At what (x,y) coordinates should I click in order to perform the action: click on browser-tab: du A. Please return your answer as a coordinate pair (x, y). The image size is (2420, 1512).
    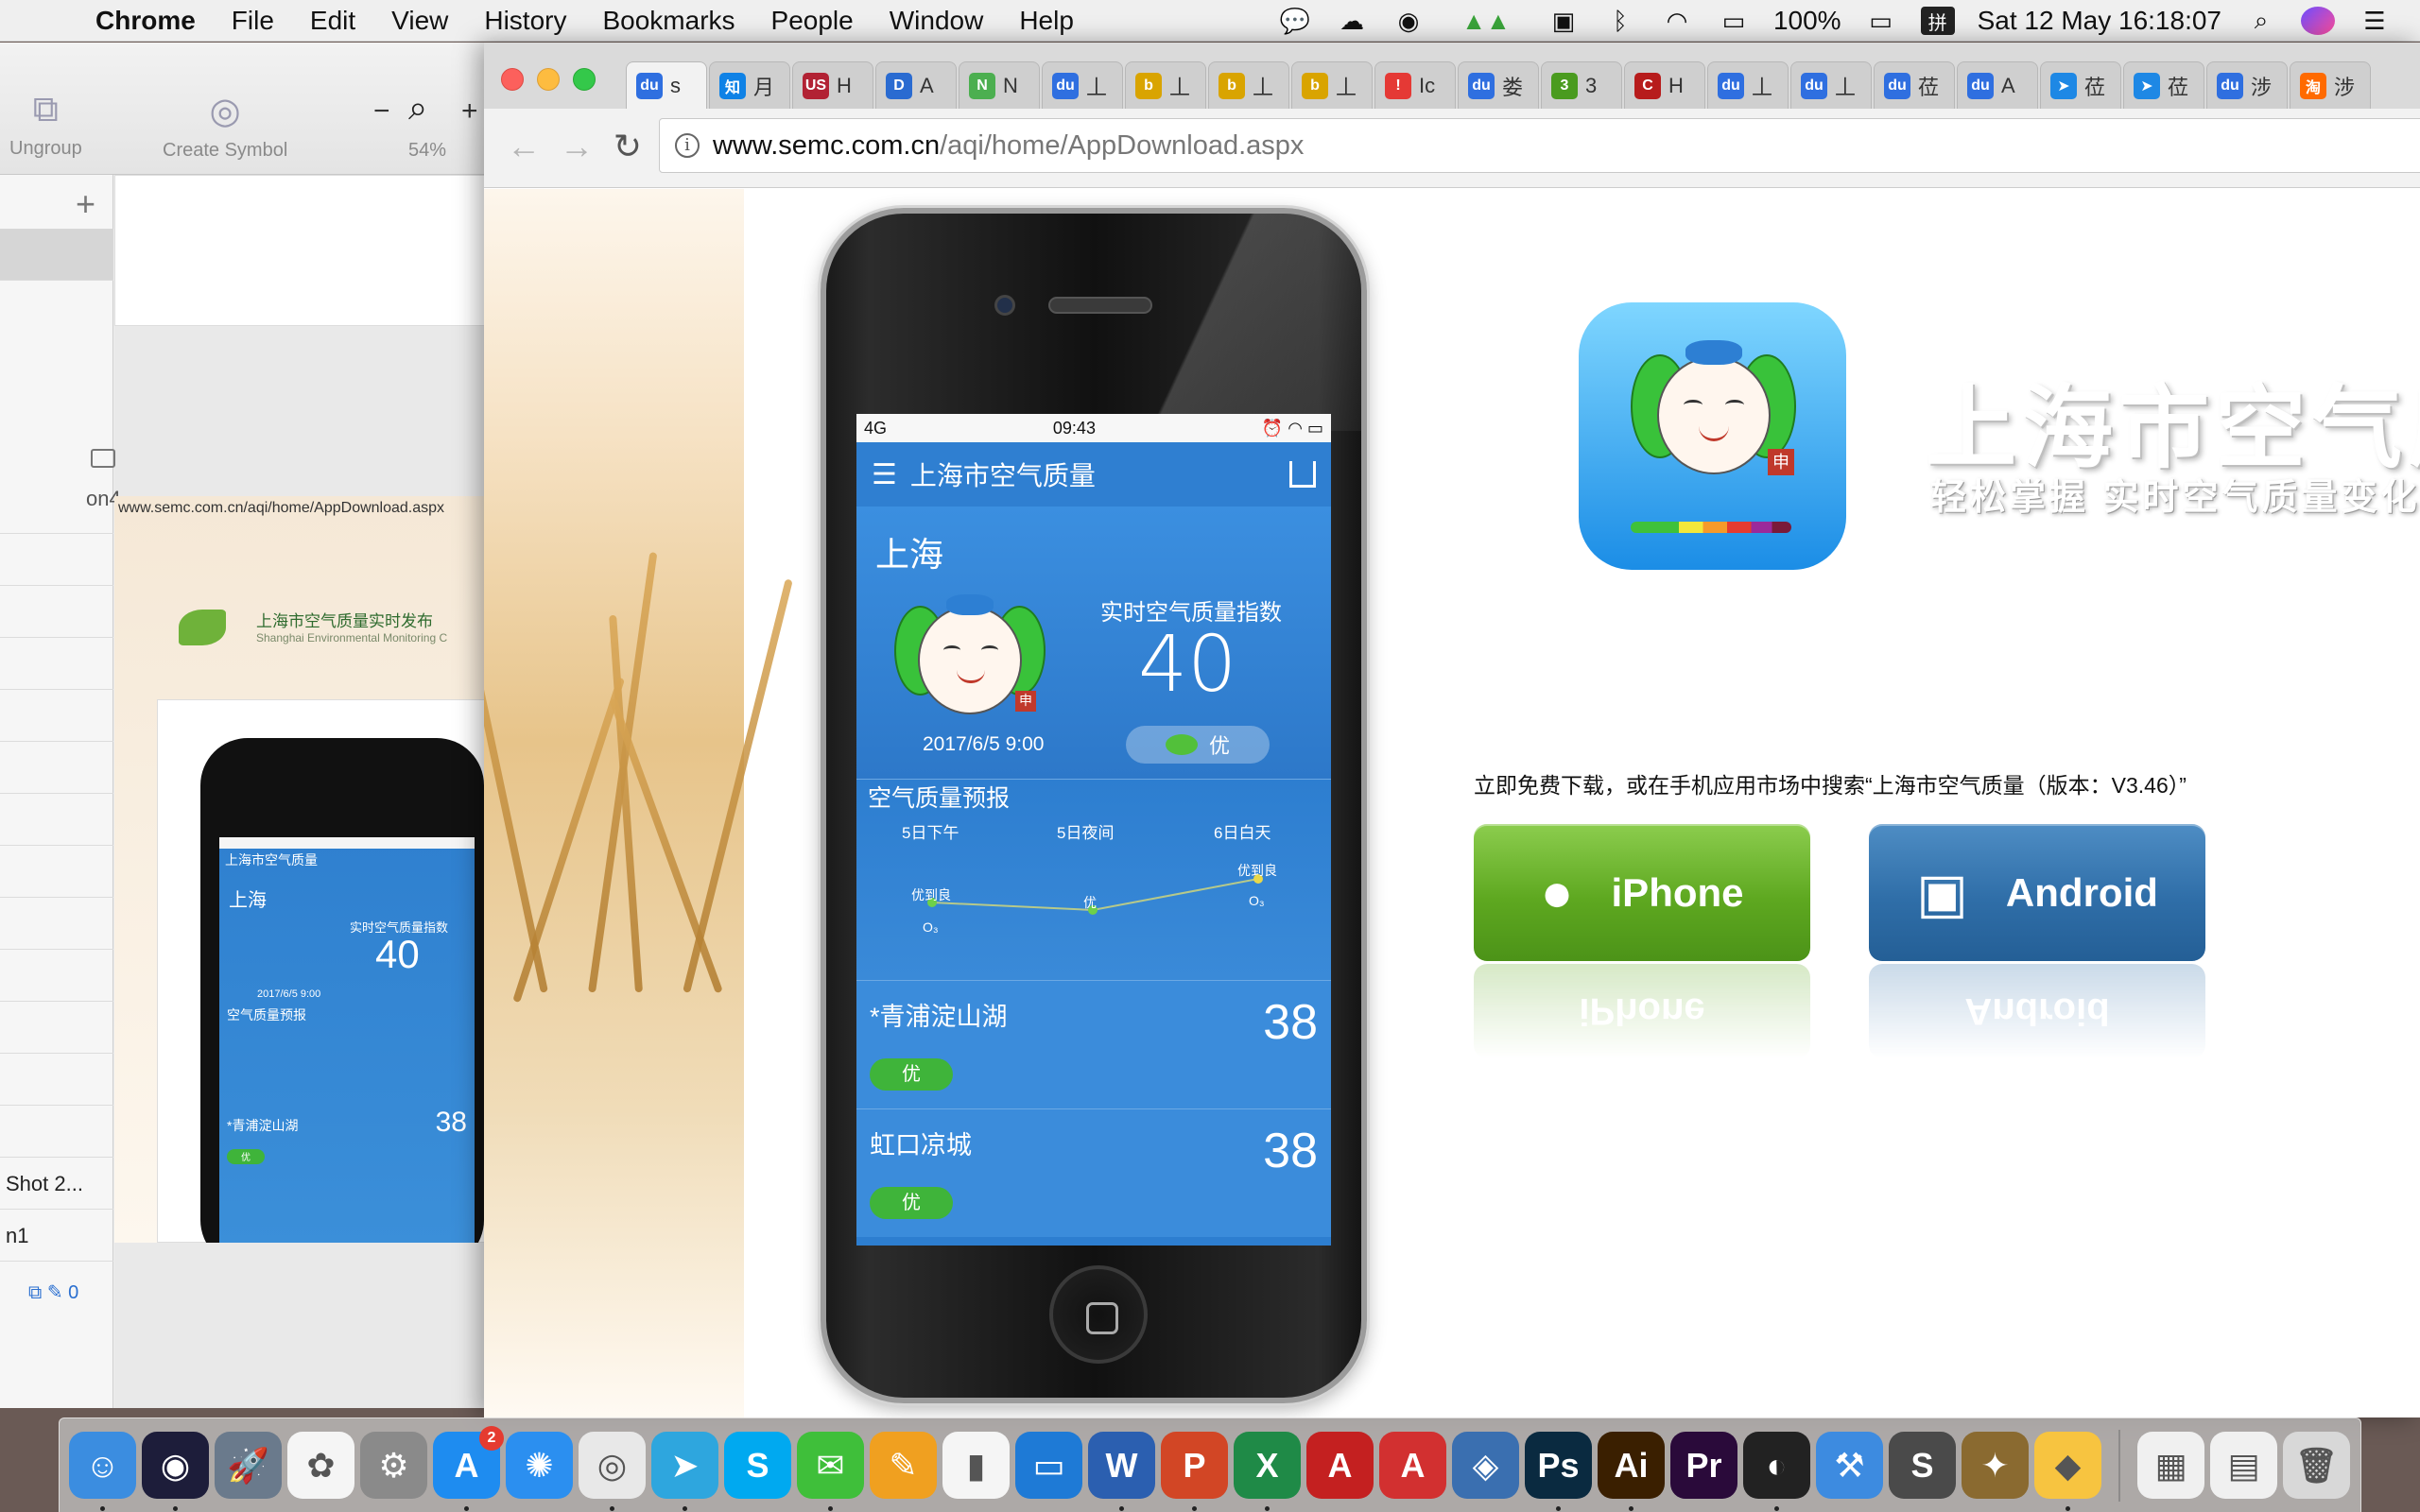
    Looking at the image, I should click on (1998, 85).